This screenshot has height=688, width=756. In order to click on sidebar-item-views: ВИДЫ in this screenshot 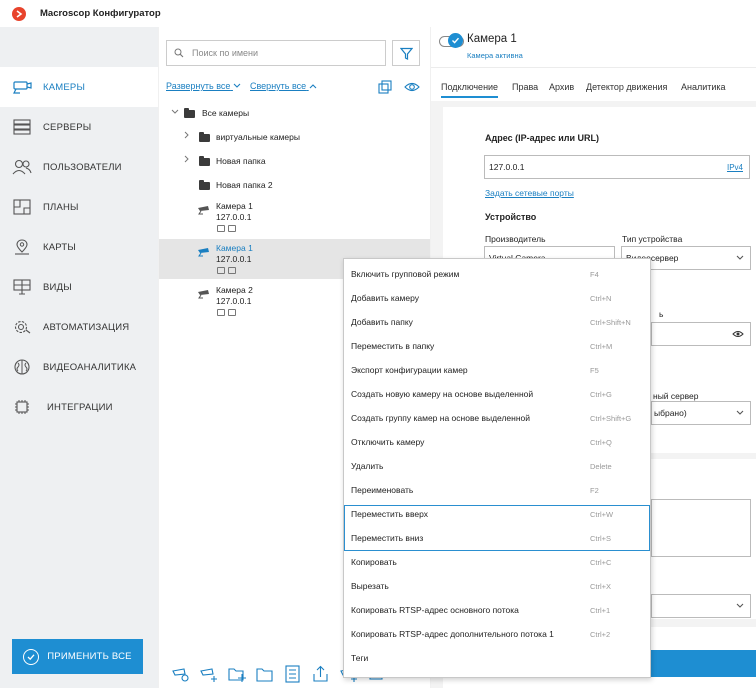, I will do `click(79, 287)`.